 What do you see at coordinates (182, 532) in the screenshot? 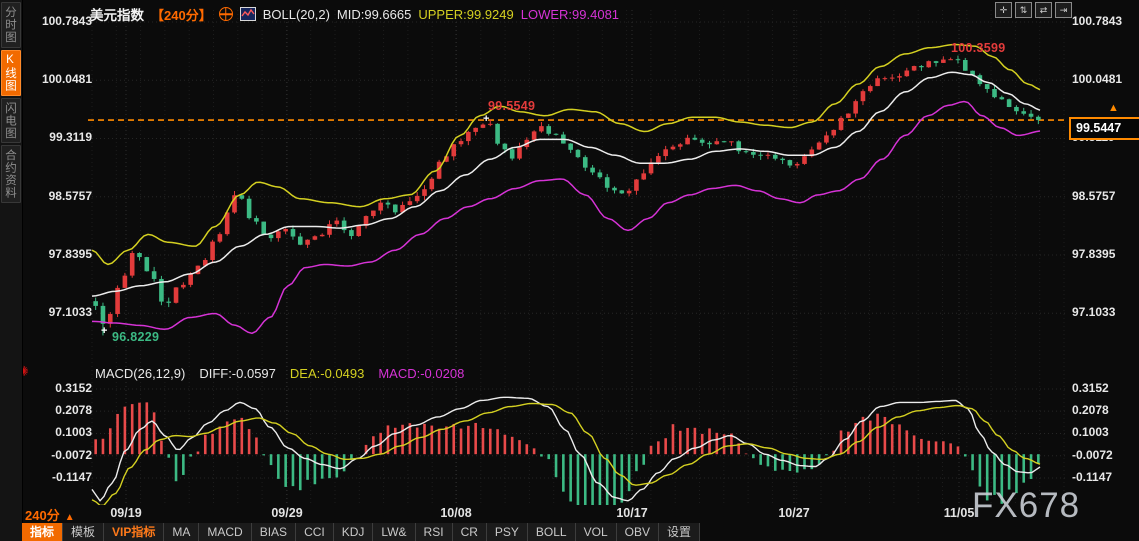
I see `toolbar-item-ma: MA` at bounding box center [182, 532].